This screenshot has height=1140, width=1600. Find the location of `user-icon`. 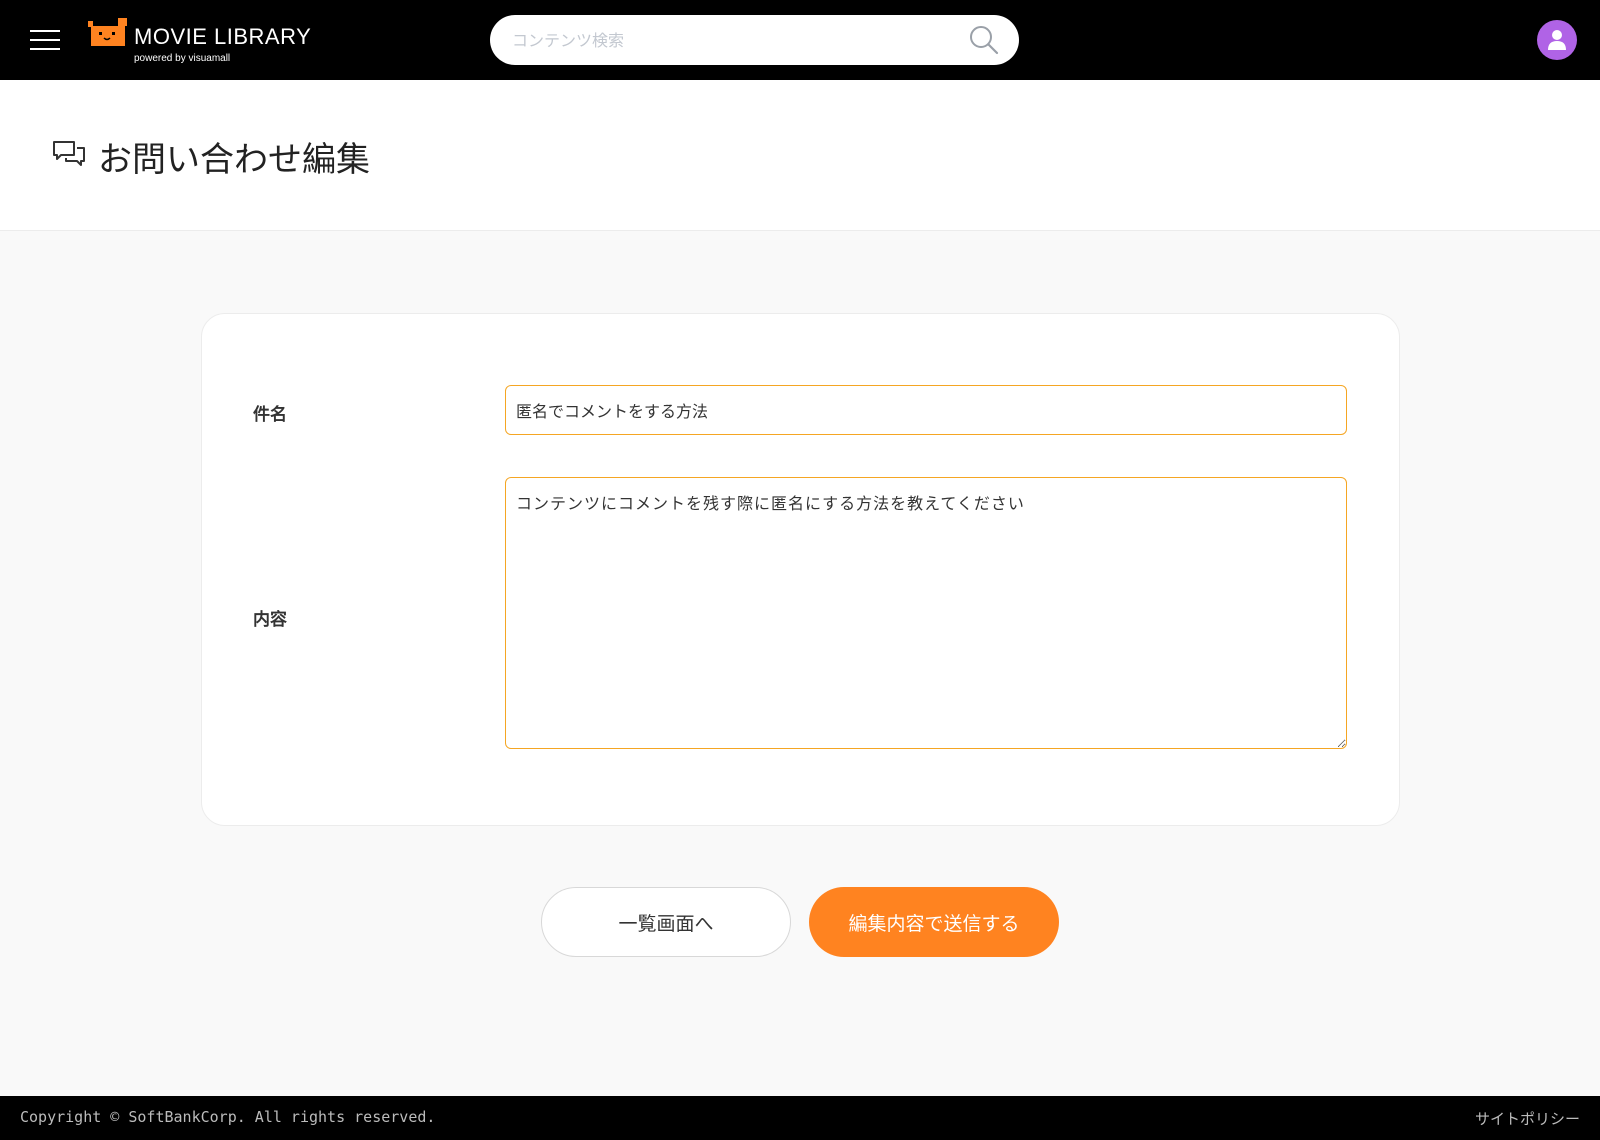

user-icon is located at coordinates (1557, 40).